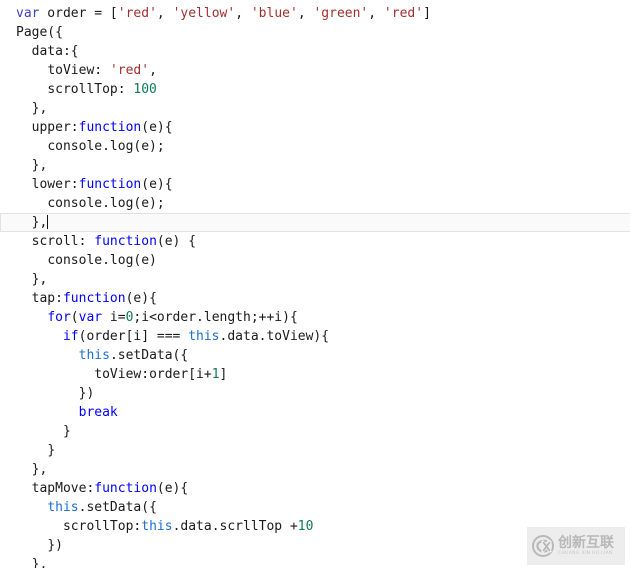  Describe the element at coordinates (305, 526) in the screenshot. I see `code-token-num: 10` at that location.